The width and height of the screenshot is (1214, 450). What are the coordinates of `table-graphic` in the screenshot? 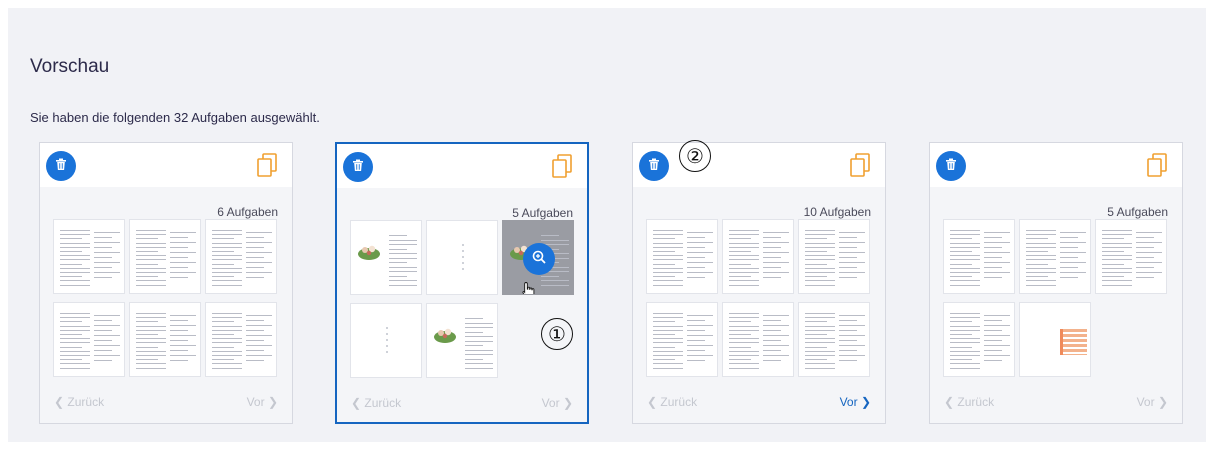 It's located at (1073, 342).